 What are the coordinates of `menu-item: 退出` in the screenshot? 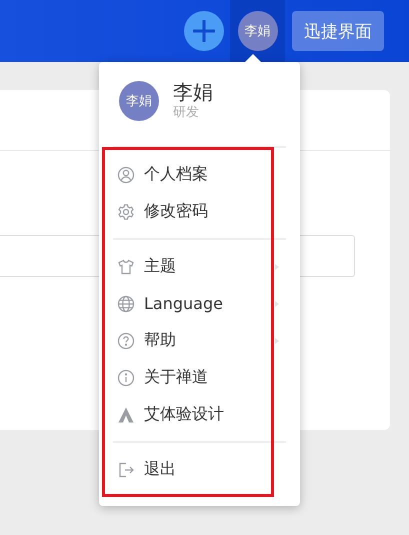 It's located at (199, 469).